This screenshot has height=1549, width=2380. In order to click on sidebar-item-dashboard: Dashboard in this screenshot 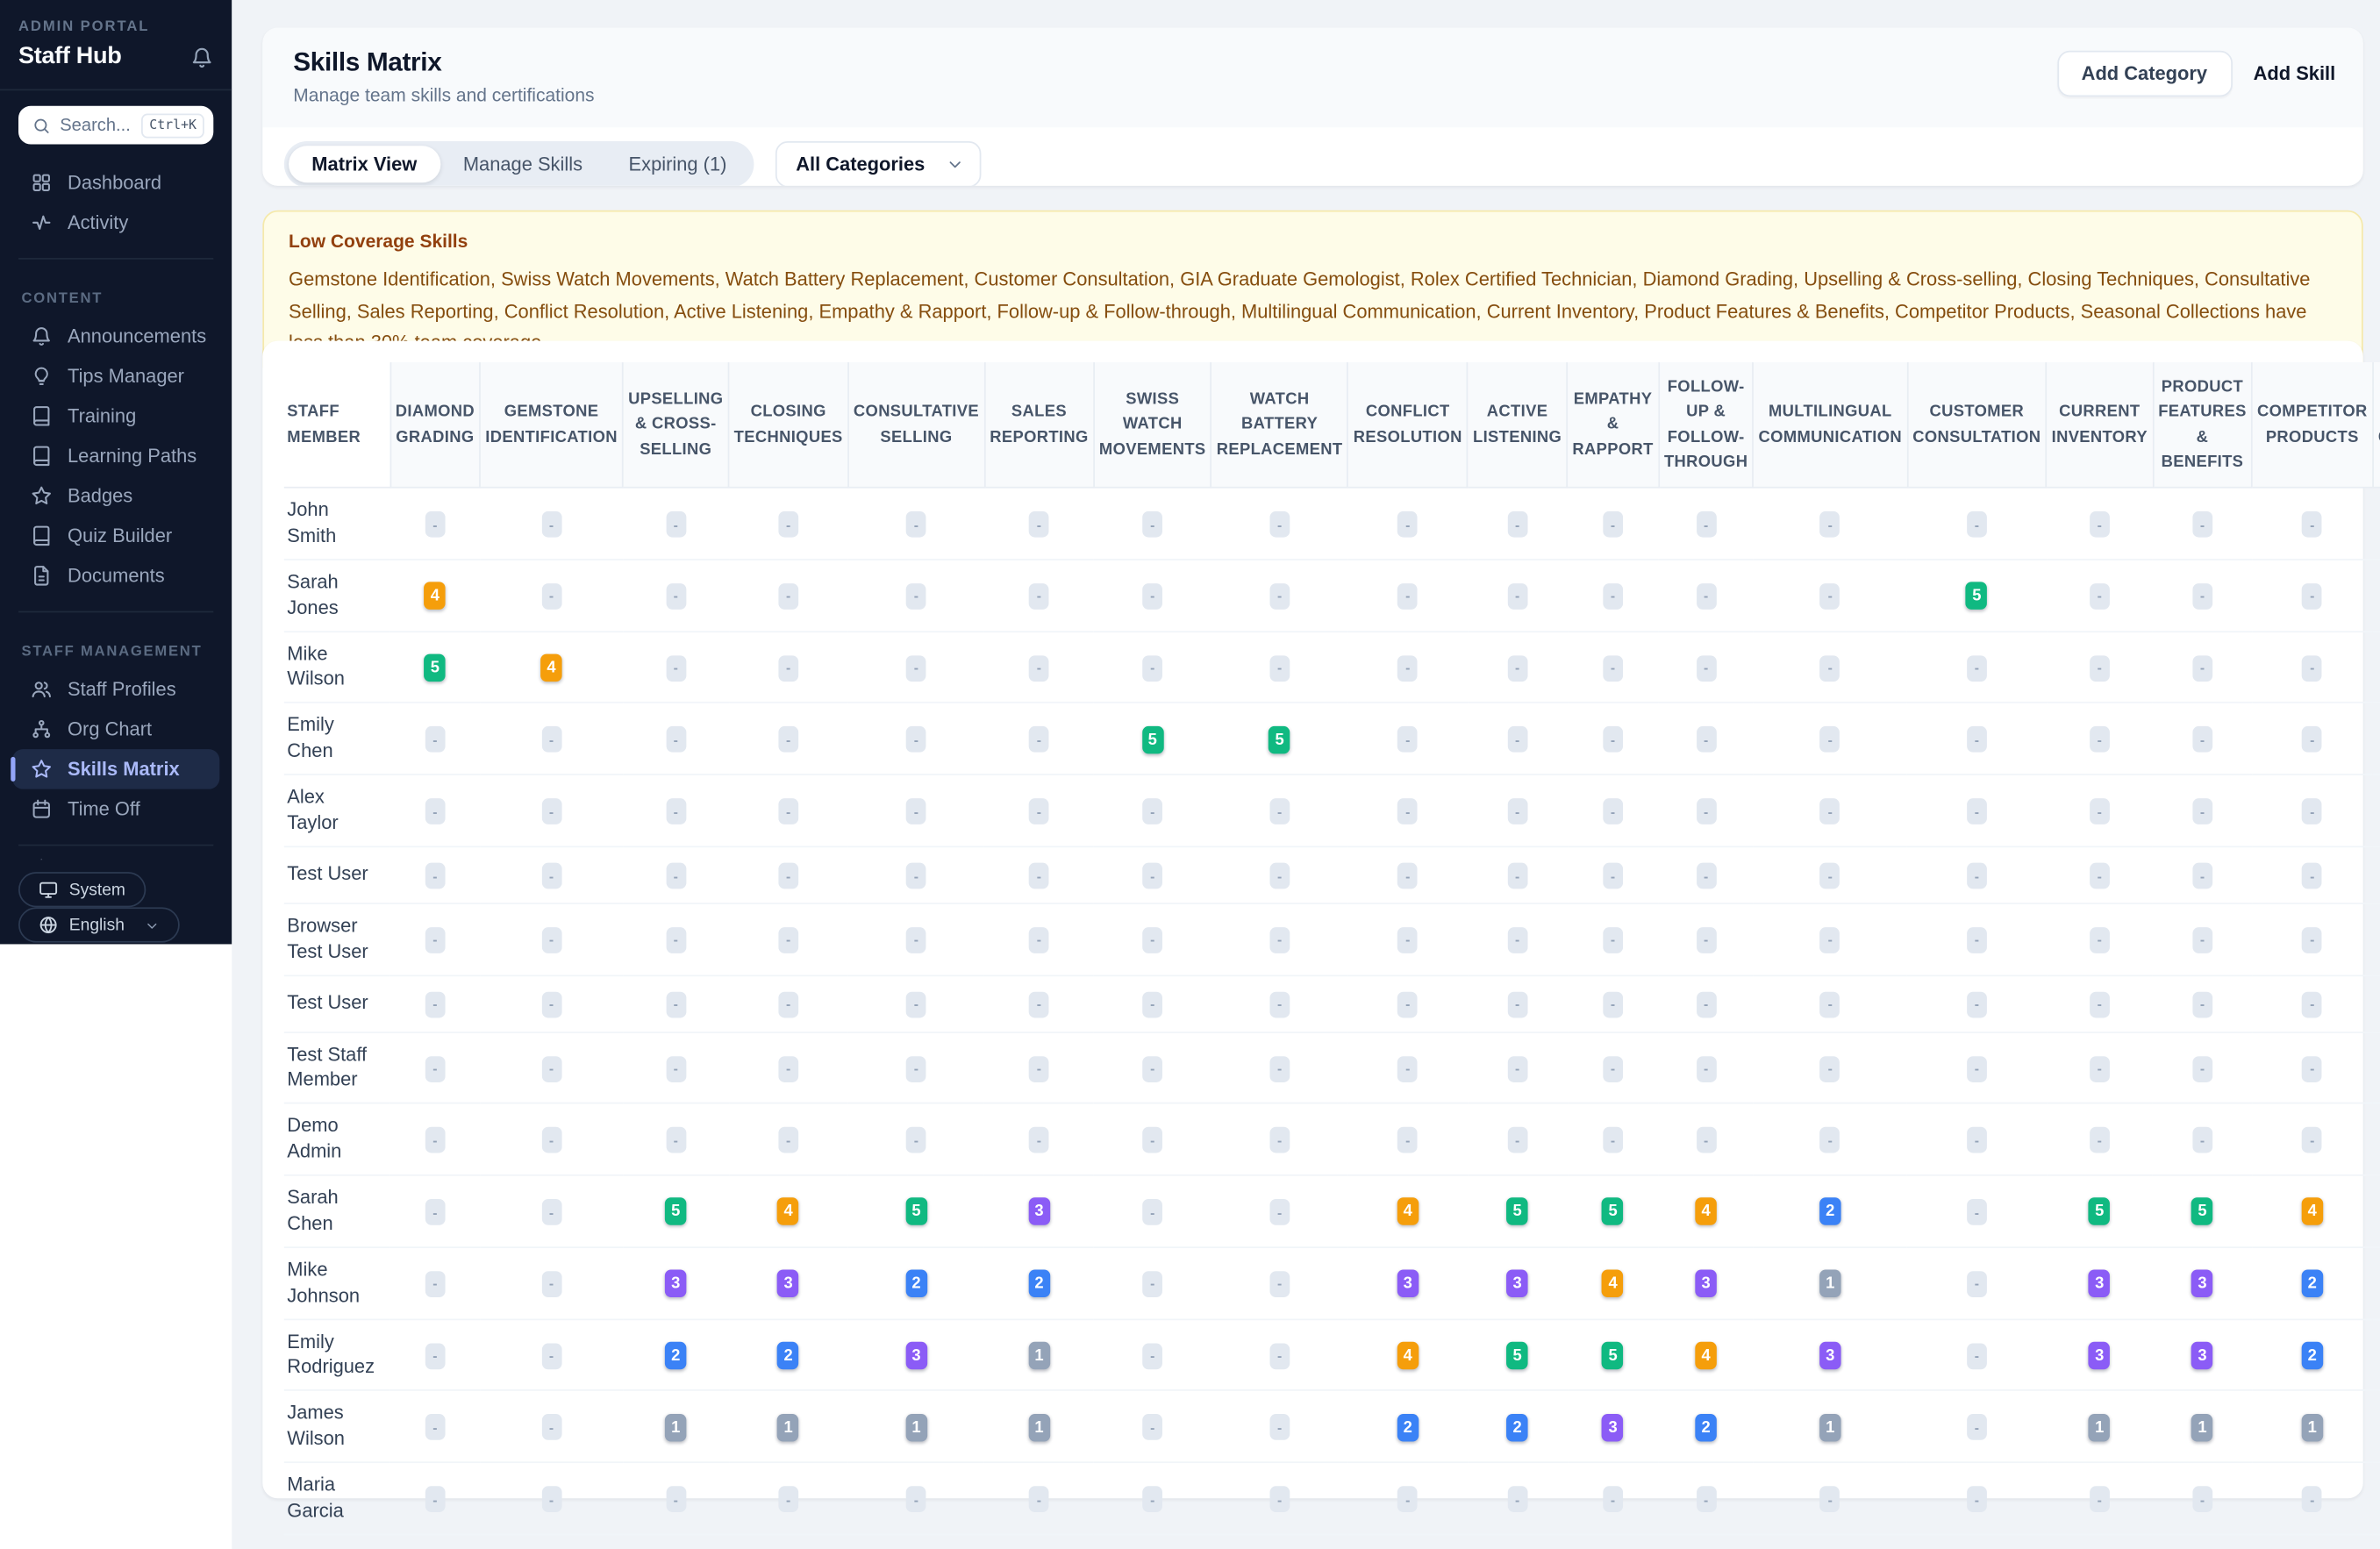, I will do `click(115, 183)`.